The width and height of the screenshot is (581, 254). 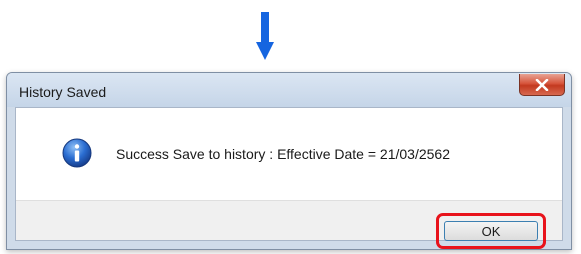 I want to click on arrow-down-icon, so click(x=265, y=36).